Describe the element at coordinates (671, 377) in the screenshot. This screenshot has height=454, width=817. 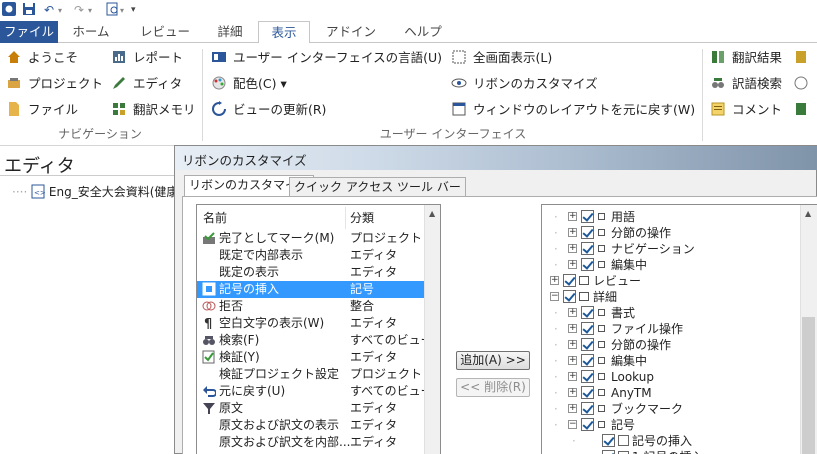
I see `ribbon-tree-item: · + Lookup` at that location.